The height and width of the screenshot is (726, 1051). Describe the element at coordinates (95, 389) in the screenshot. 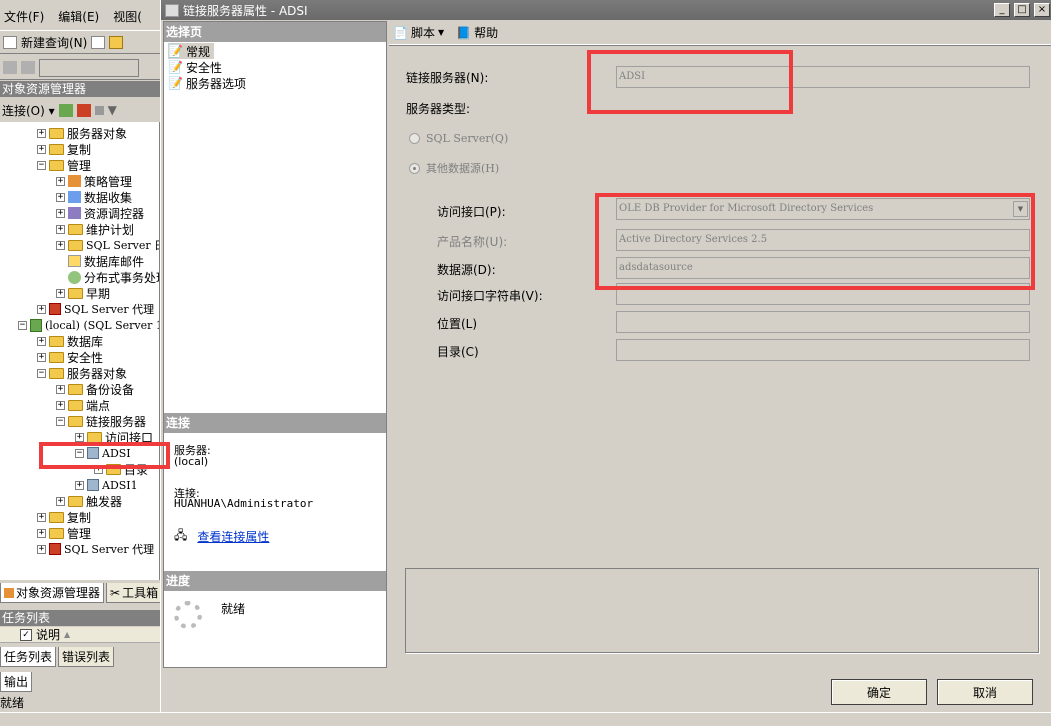

I see `tree-node: + 备份设备` at that location.